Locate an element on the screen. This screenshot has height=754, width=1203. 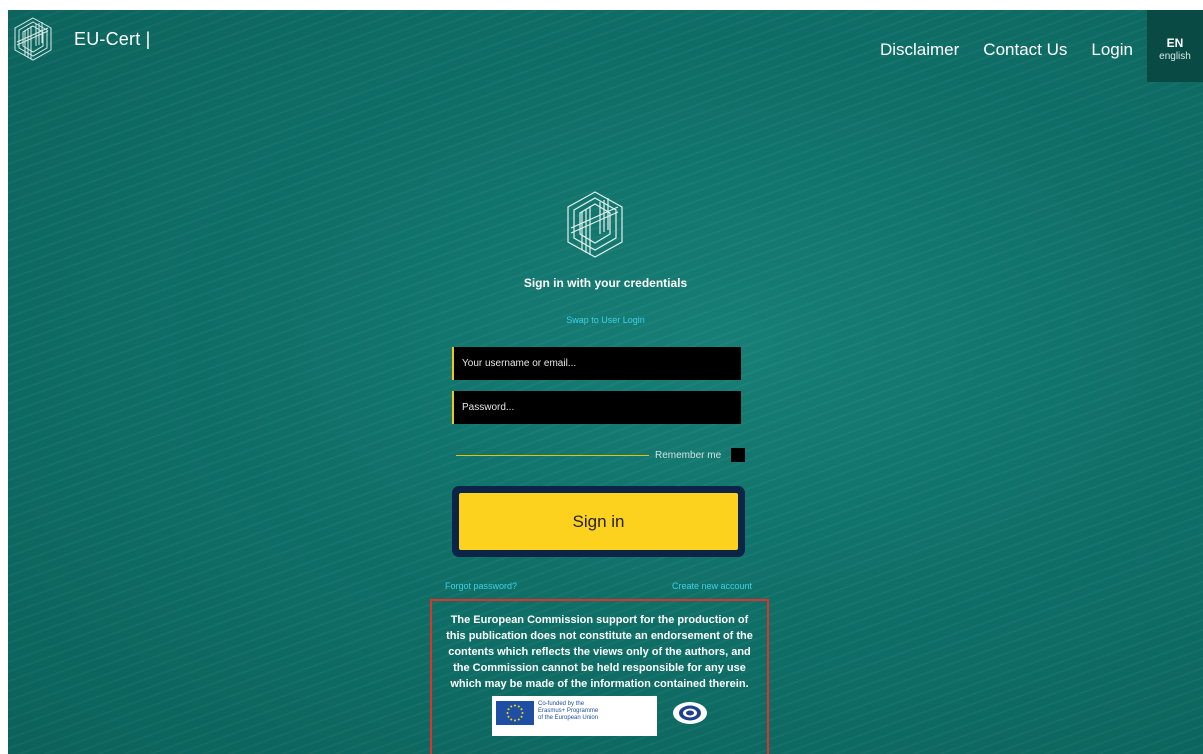
password-input is located at coordinates (596, 407).